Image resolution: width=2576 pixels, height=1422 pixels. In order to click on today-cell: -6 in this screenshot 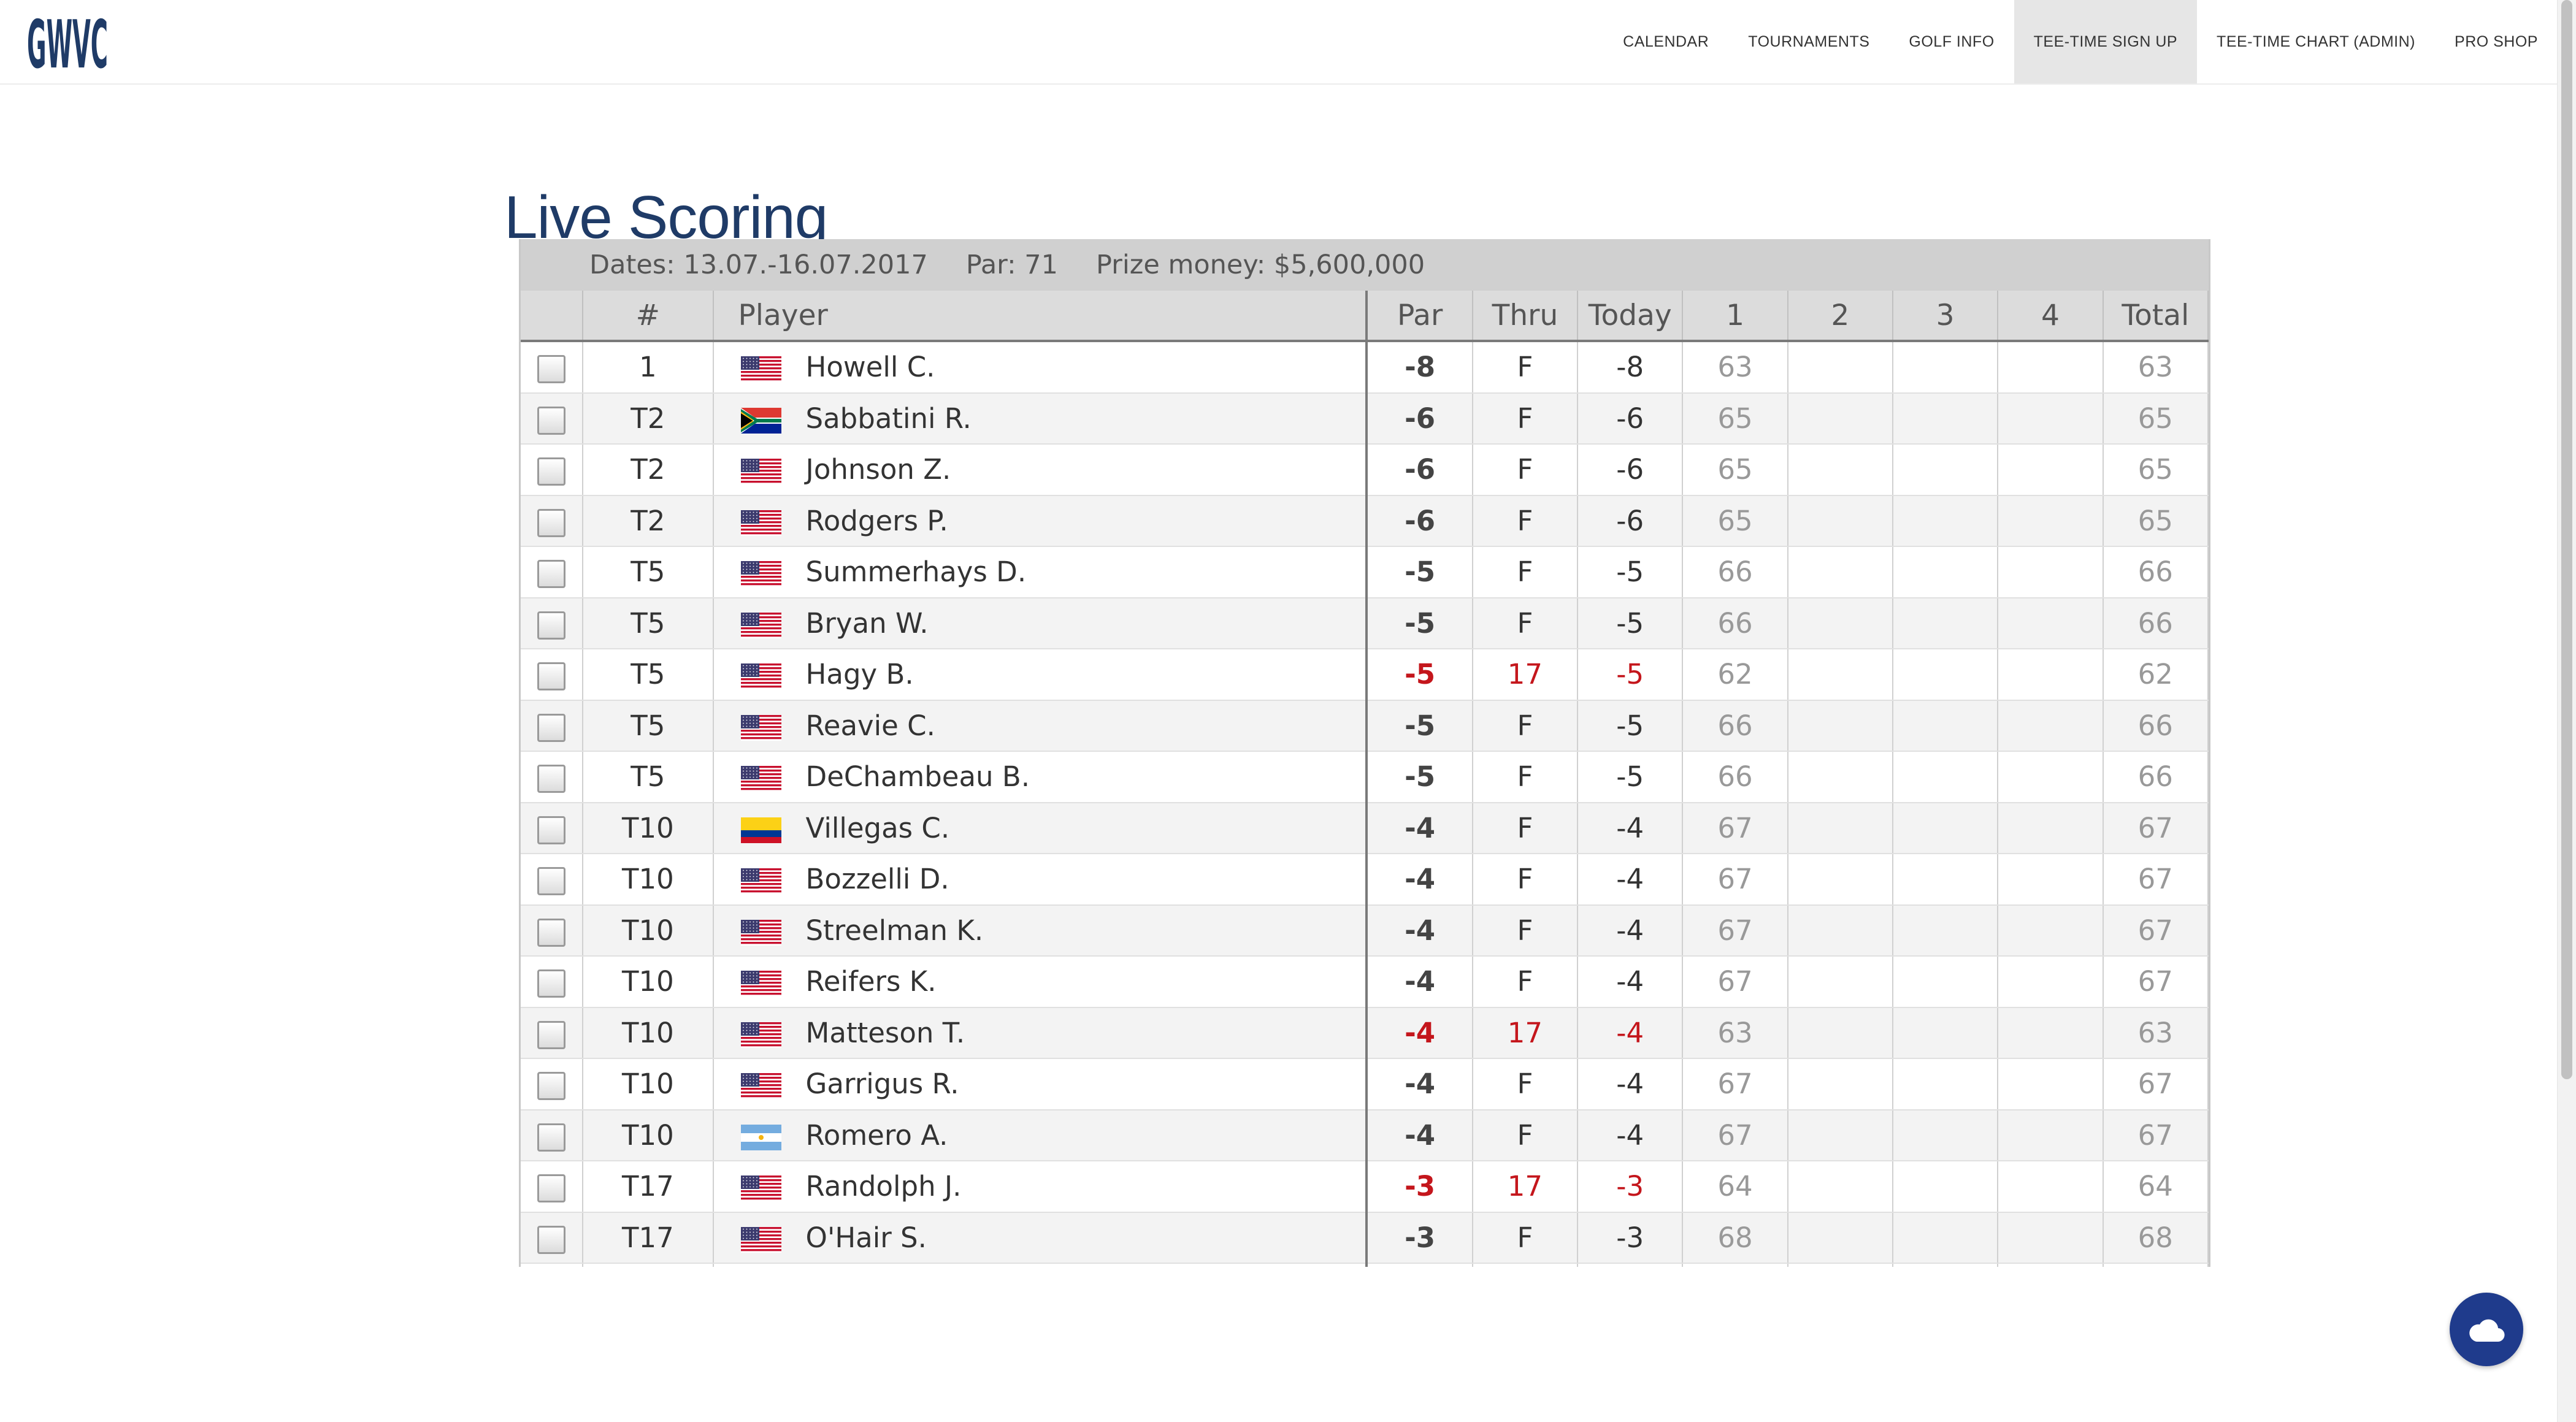, I will do `click(1630, 470)`.